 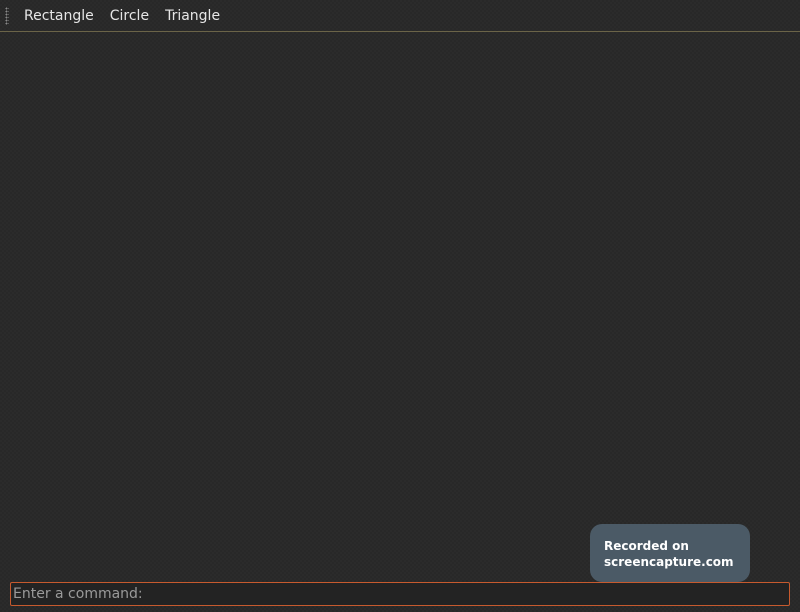 I want to click on recording-watermark: Recorded on screencapture.com, so click(x=670, y=553).